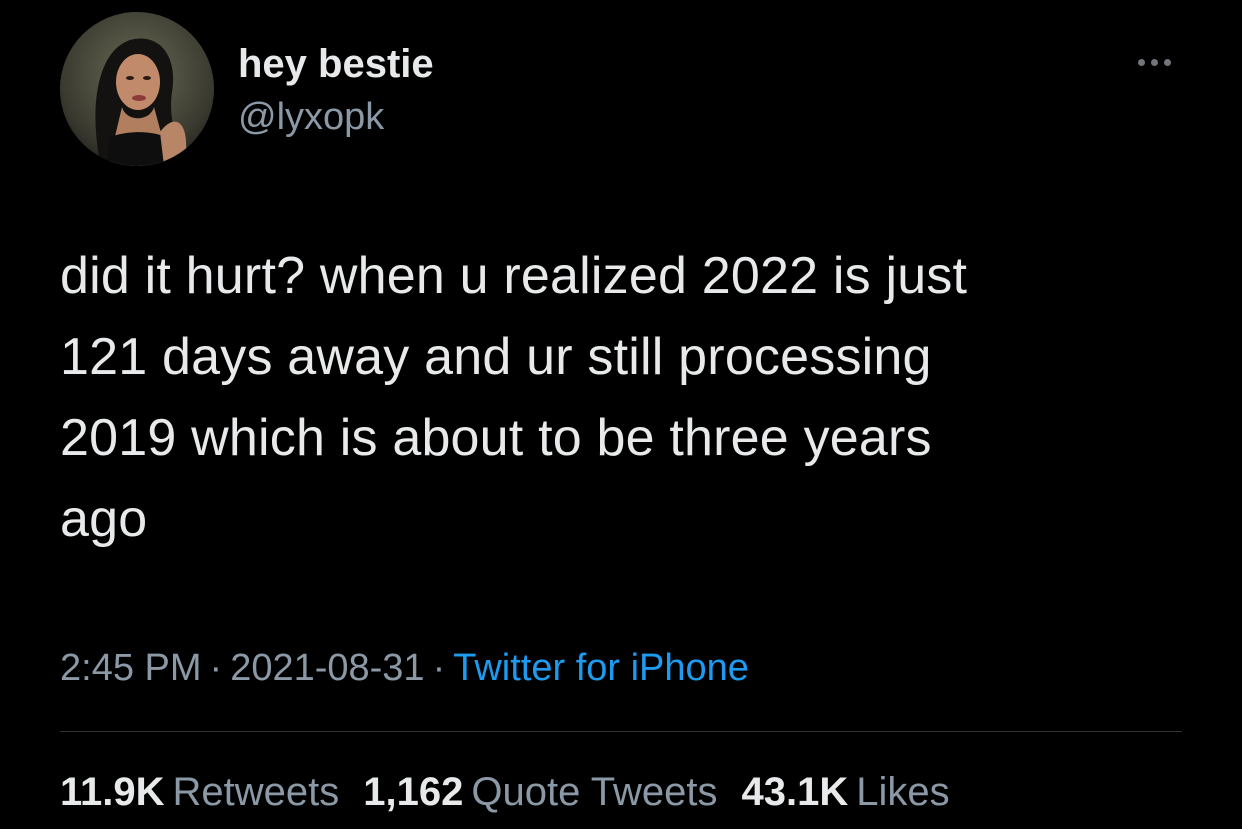 The image size is (1242, 829). Describe the element at coordinates (112, 792) in the screenshot. I see `retweets-count: 11.9K` at that location.